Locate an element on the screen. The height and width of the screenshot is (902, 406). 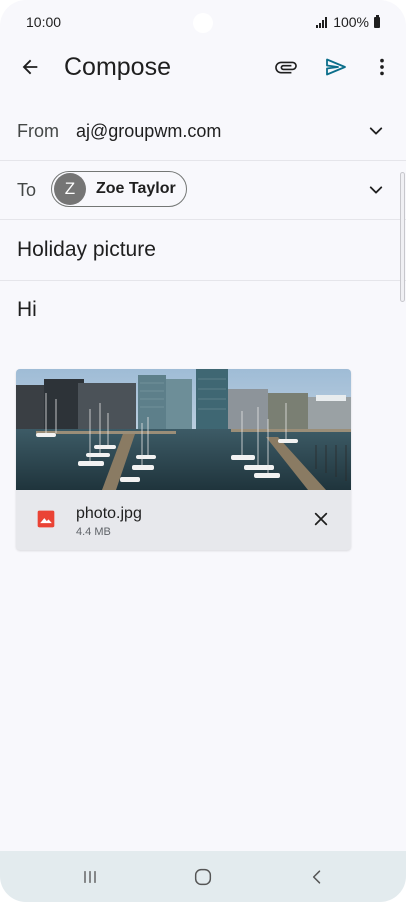
app-bar: Compose is located at coordinates (203, 68).